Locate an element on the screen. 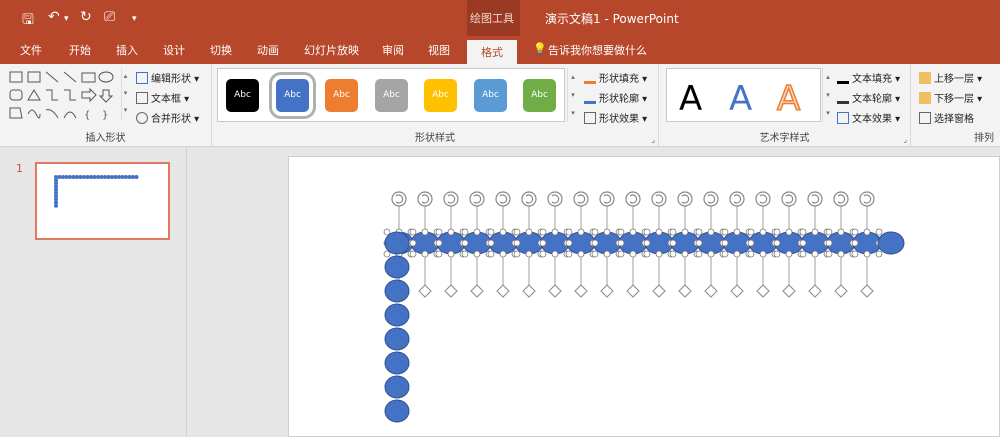 The image size is (1000, 437). tab-insert: 插入 is located at coordinates (127, 50).